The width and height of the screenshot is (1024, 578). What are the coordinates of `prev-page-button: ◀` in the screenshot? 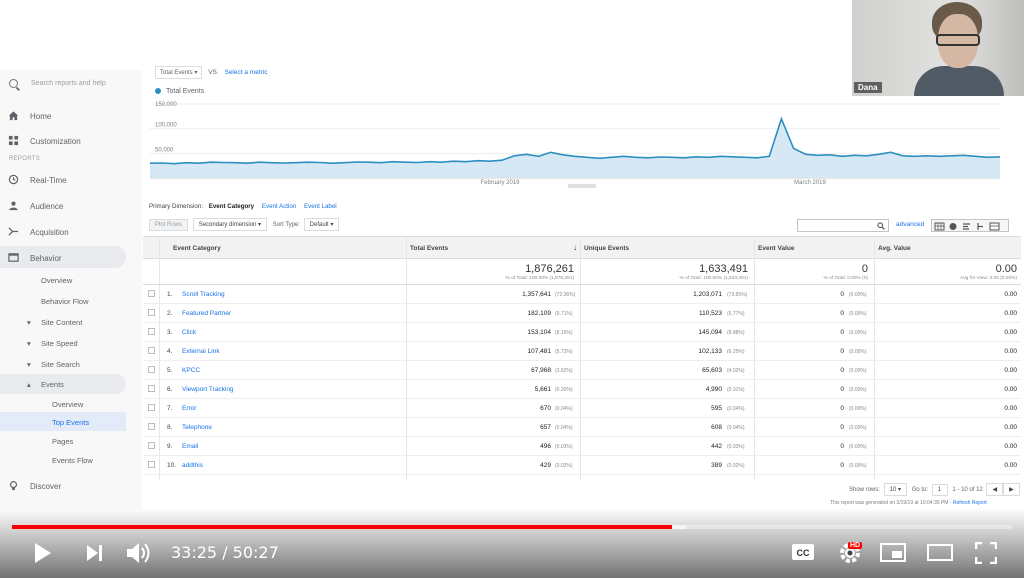 It's located at (995, 489).